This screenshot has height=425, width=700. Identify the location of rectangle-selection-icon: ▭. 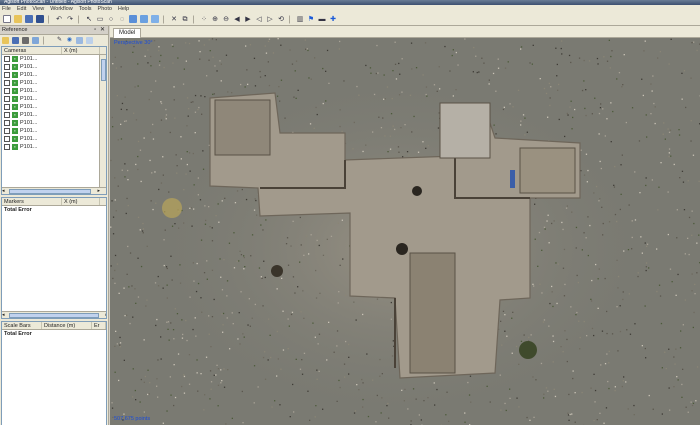
(100, 19).